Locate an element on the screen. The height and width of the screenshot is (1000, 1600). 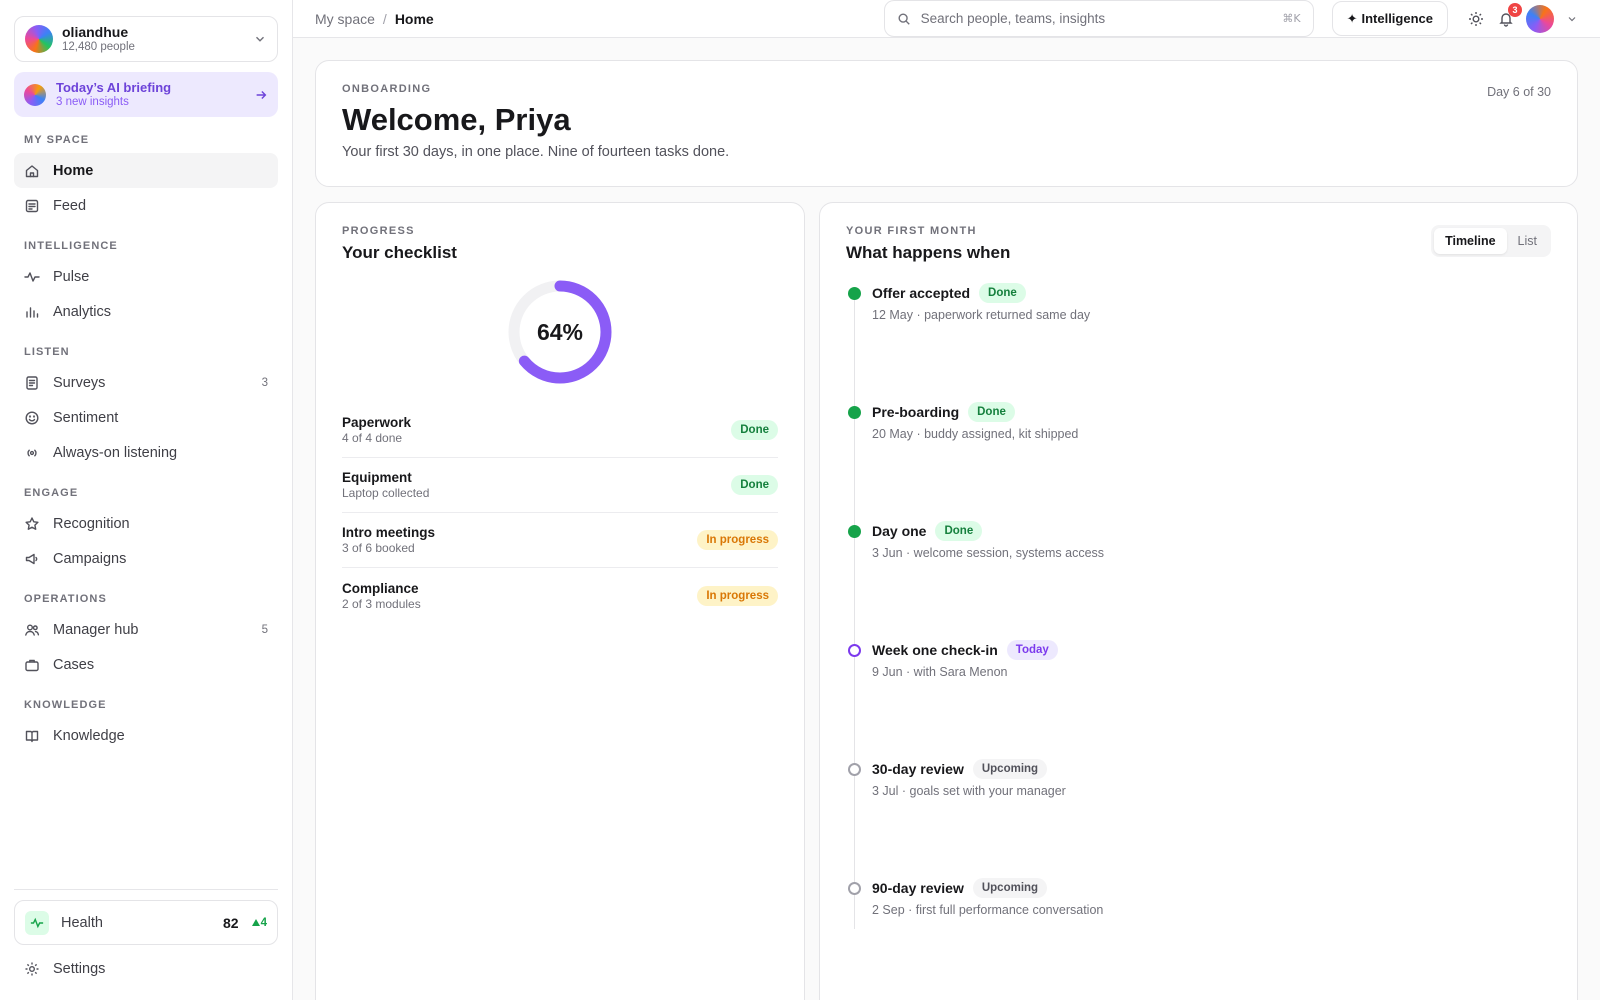
checklist-eyebrow: PROGRESS is located at coordinates (378, 231).